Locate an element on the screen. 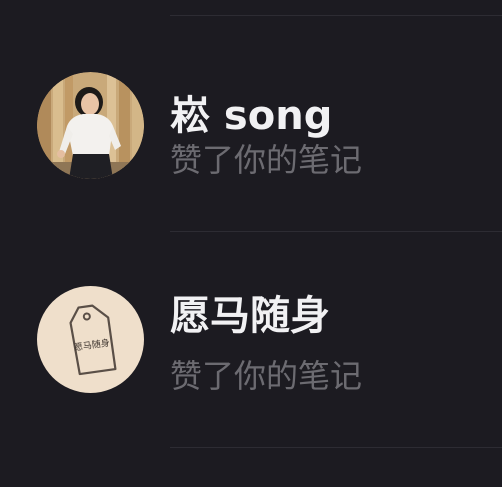 The width and height of the screenshot is (502, 487). tag-logo-icon: 愿马随身 is located at coordinates (93, 340).